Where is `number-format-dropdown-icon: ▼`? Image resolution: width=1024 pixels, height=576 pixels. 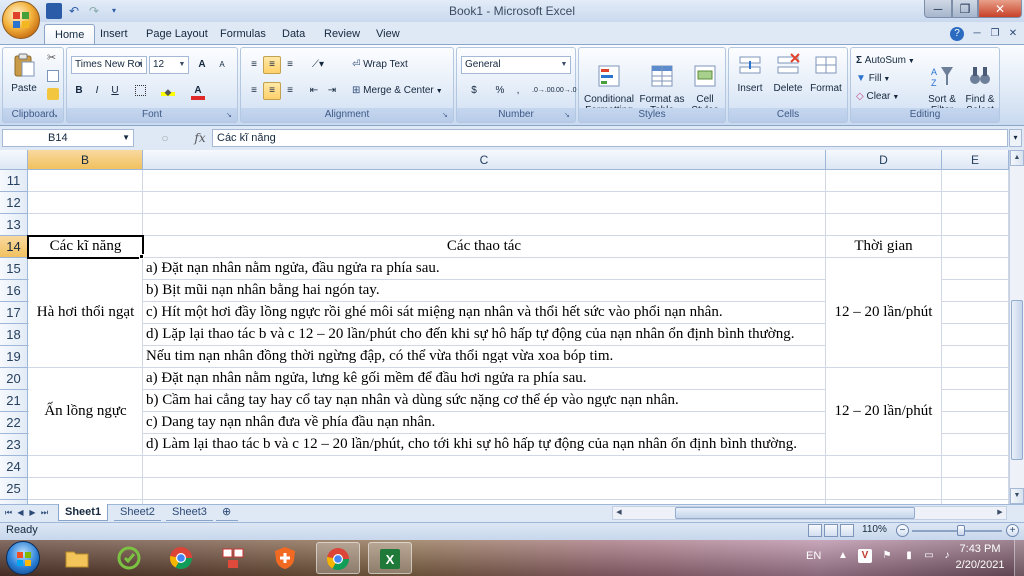
number-format-dropdown-icon: ▼ is located at coordinates (564, 65).